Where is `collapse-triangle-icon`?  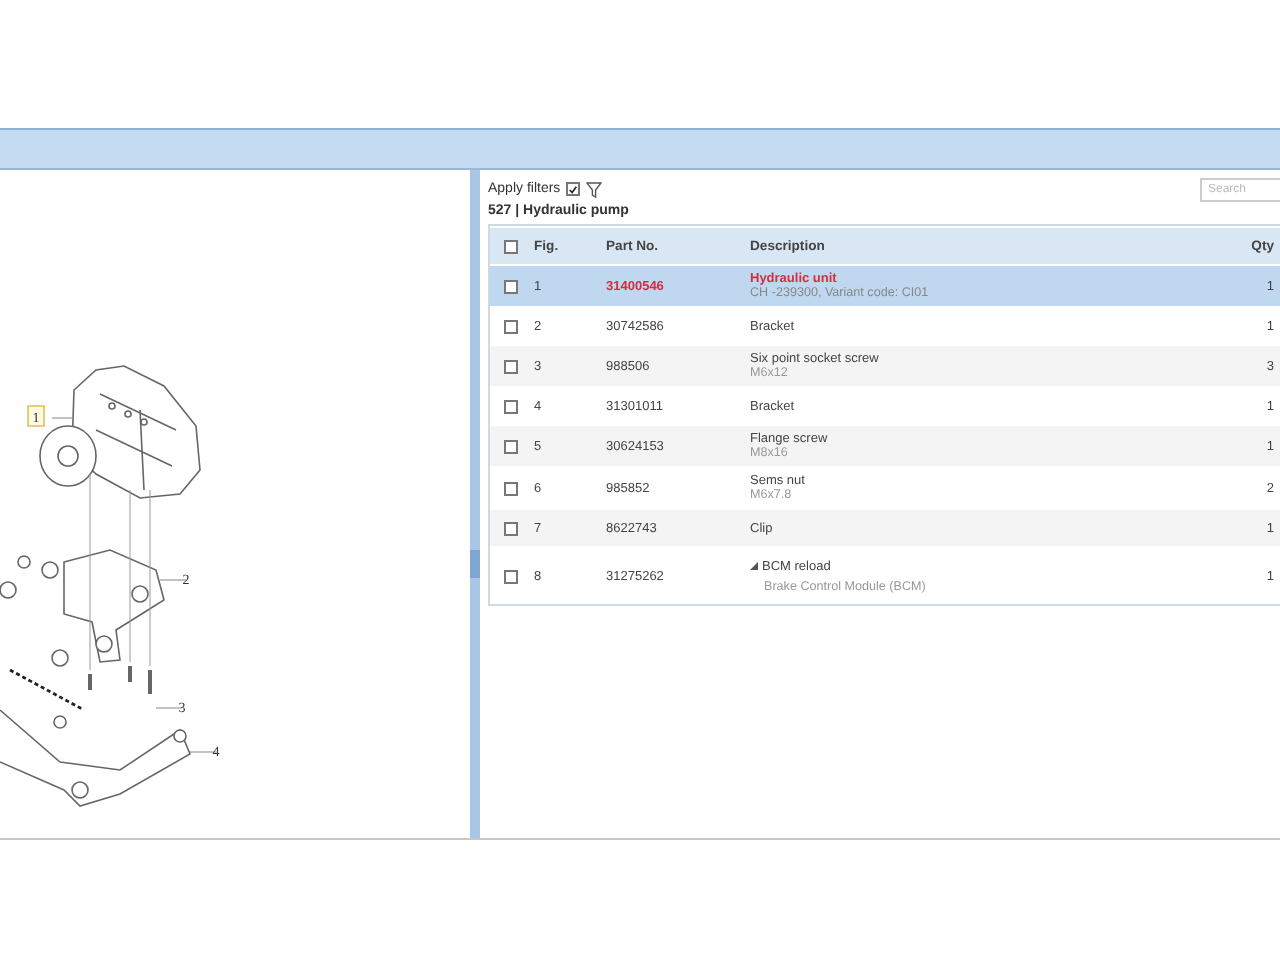
collapse-triangle-icon is located at coordinates (754, 566).